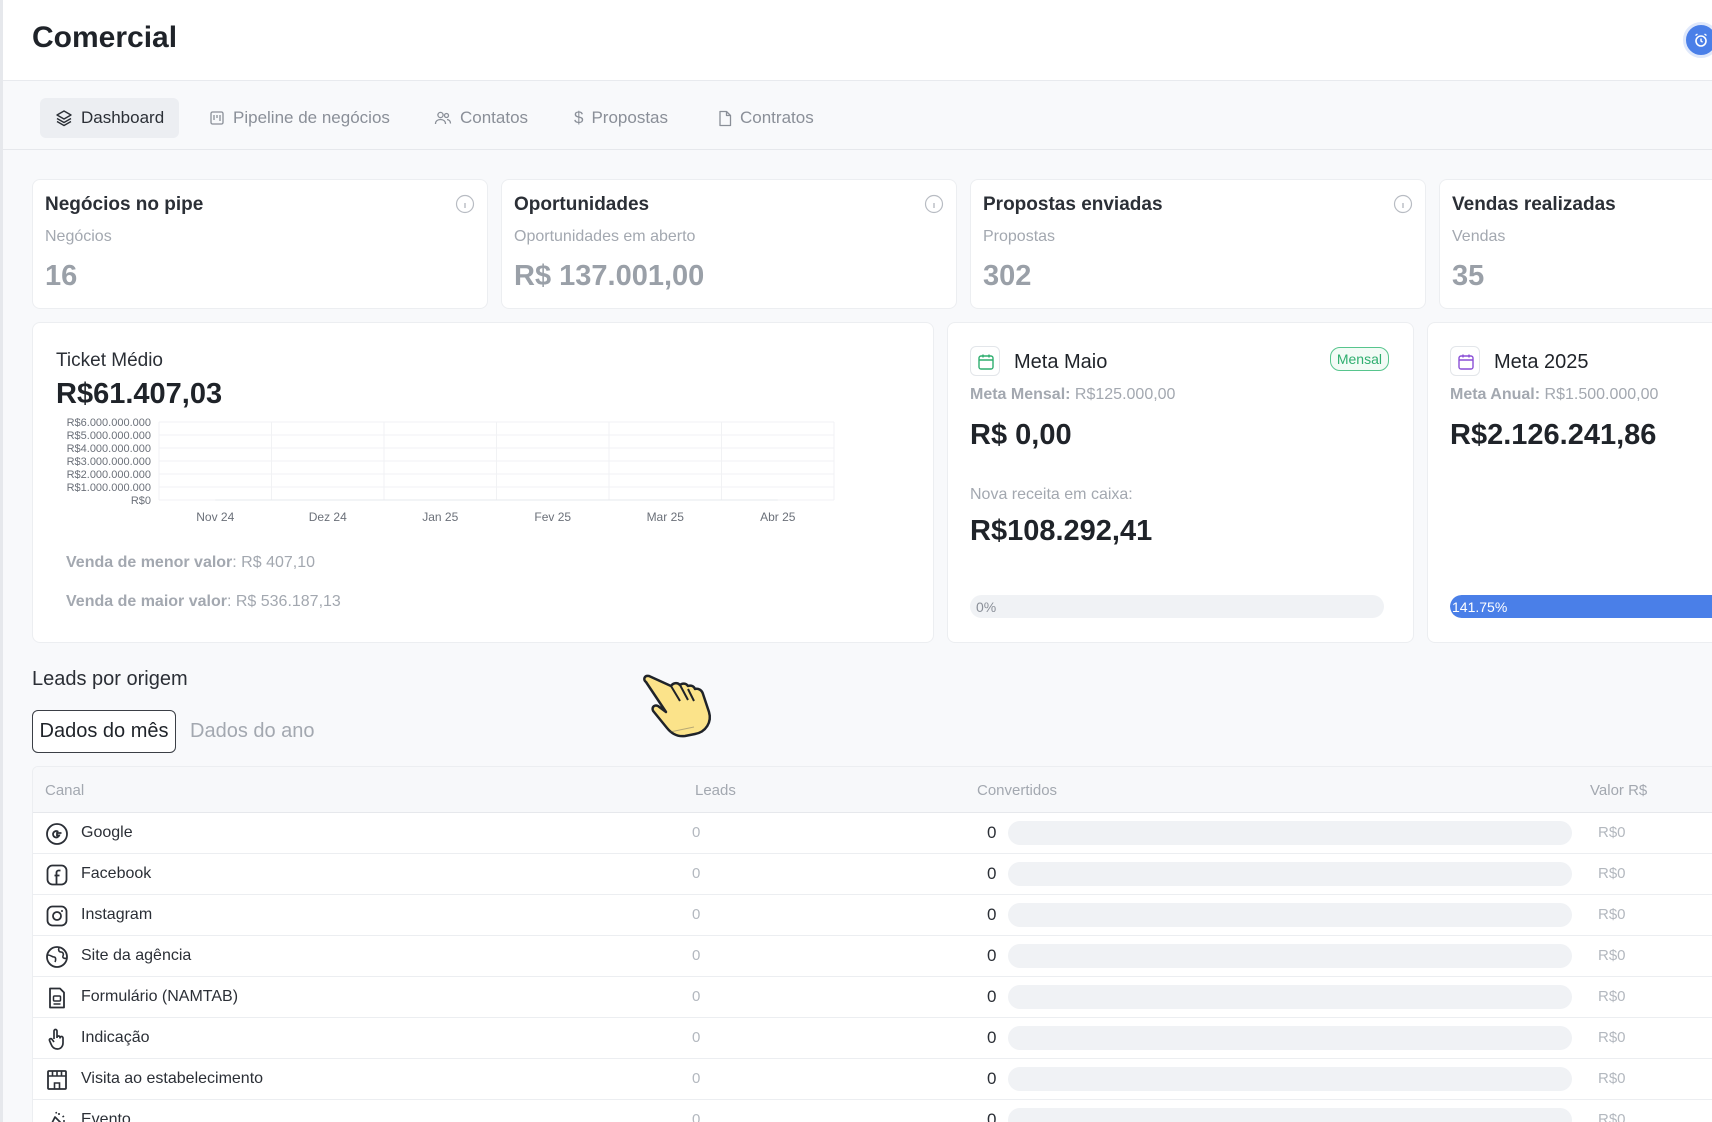 The height and width of the screenshot is (1122, 1712). Describe the element at coordinates (872, 997) in the screenshot. I see `table-row: Formulário (NAMTAB) 0 0 R$0` at that location.